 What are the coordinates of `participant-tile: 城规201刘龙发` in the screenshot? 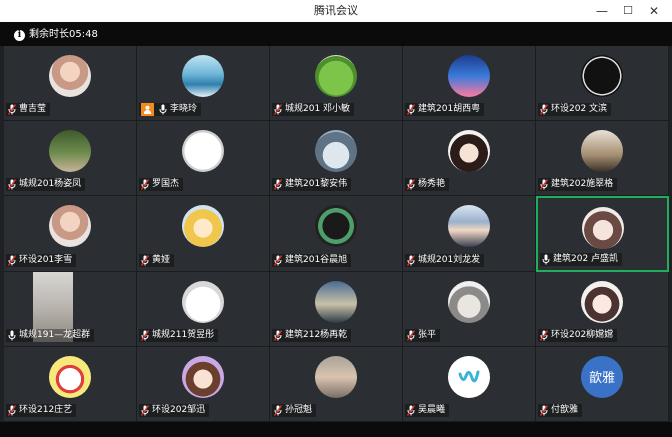 It's located at (469, 234).